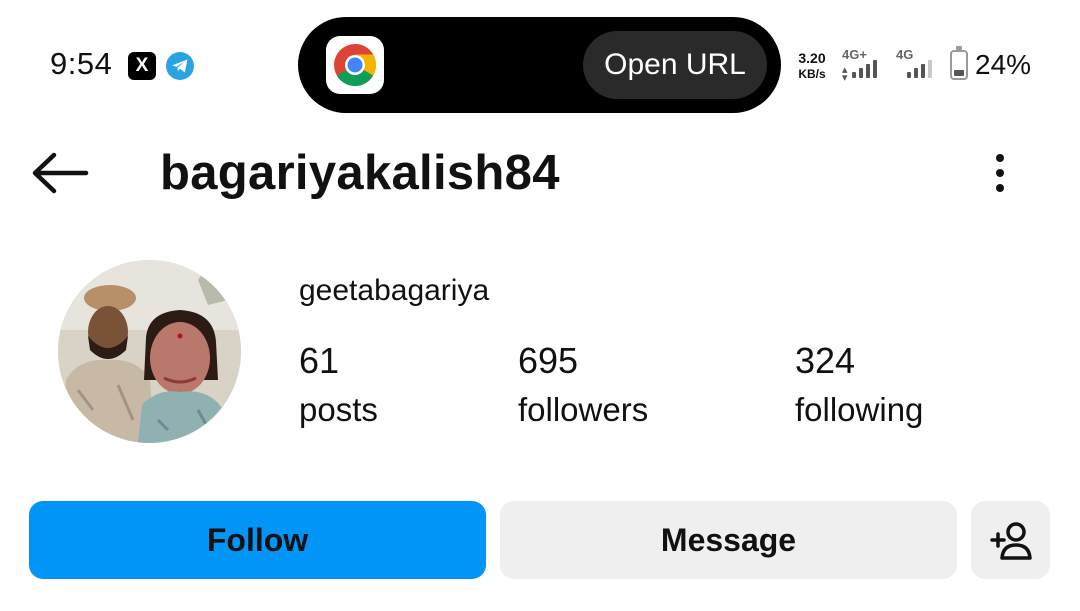  Describe the element at coordinates (360, 173) in the screenshot. I see `page-title-username: bagariyakalish84` at that location.